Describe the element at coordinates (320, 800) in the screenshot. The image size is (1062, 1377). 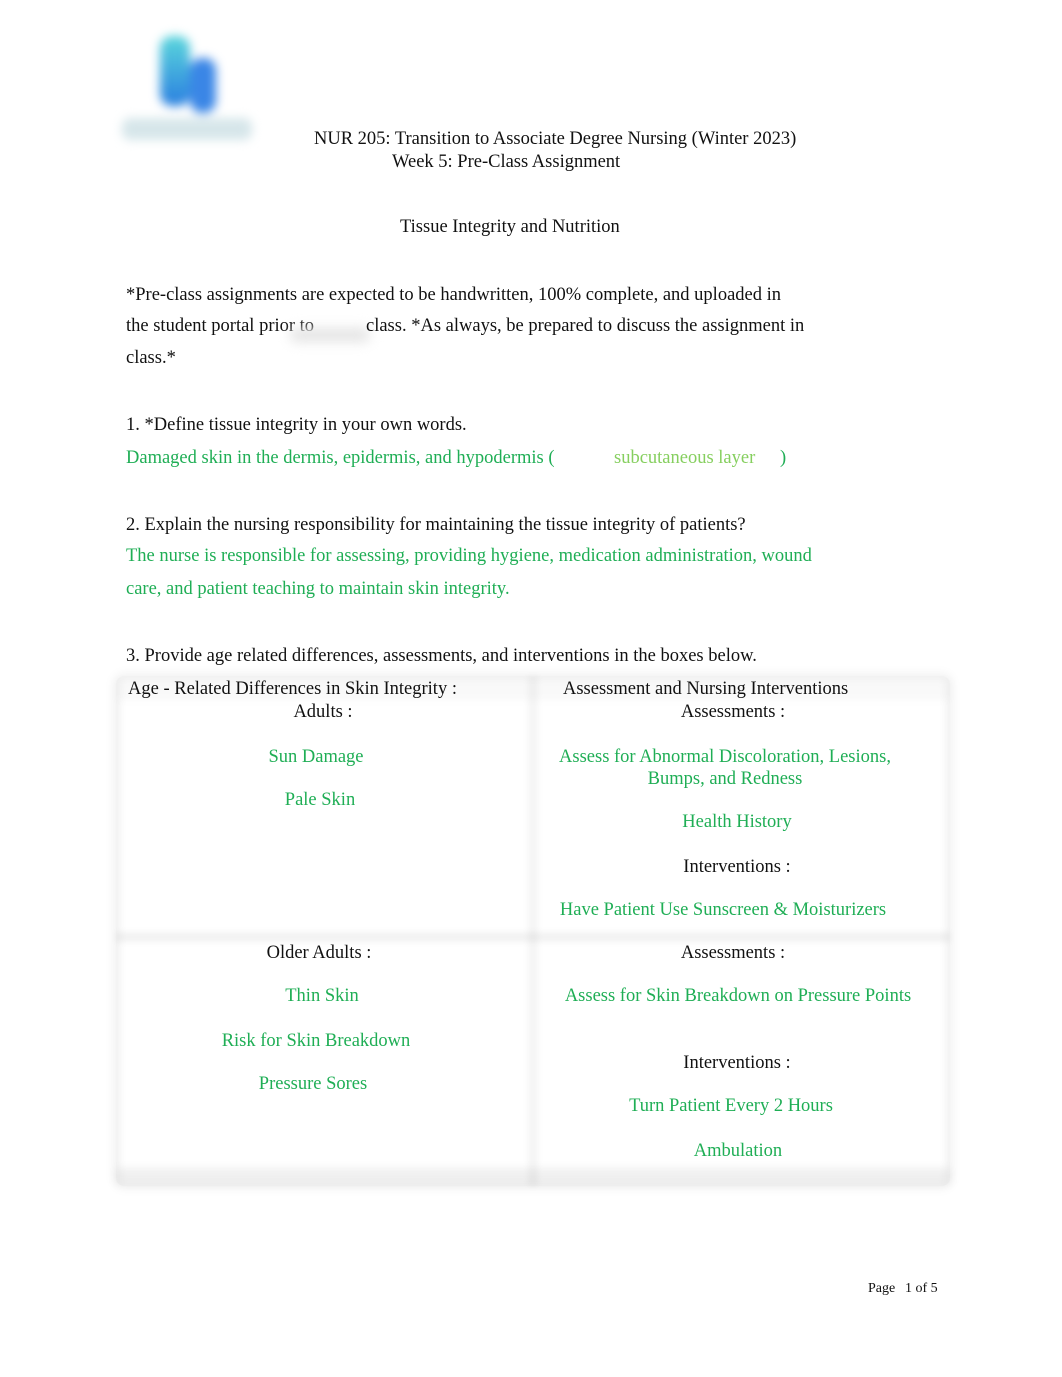
I see `adults-difference-item: Pale Skin` at that location.